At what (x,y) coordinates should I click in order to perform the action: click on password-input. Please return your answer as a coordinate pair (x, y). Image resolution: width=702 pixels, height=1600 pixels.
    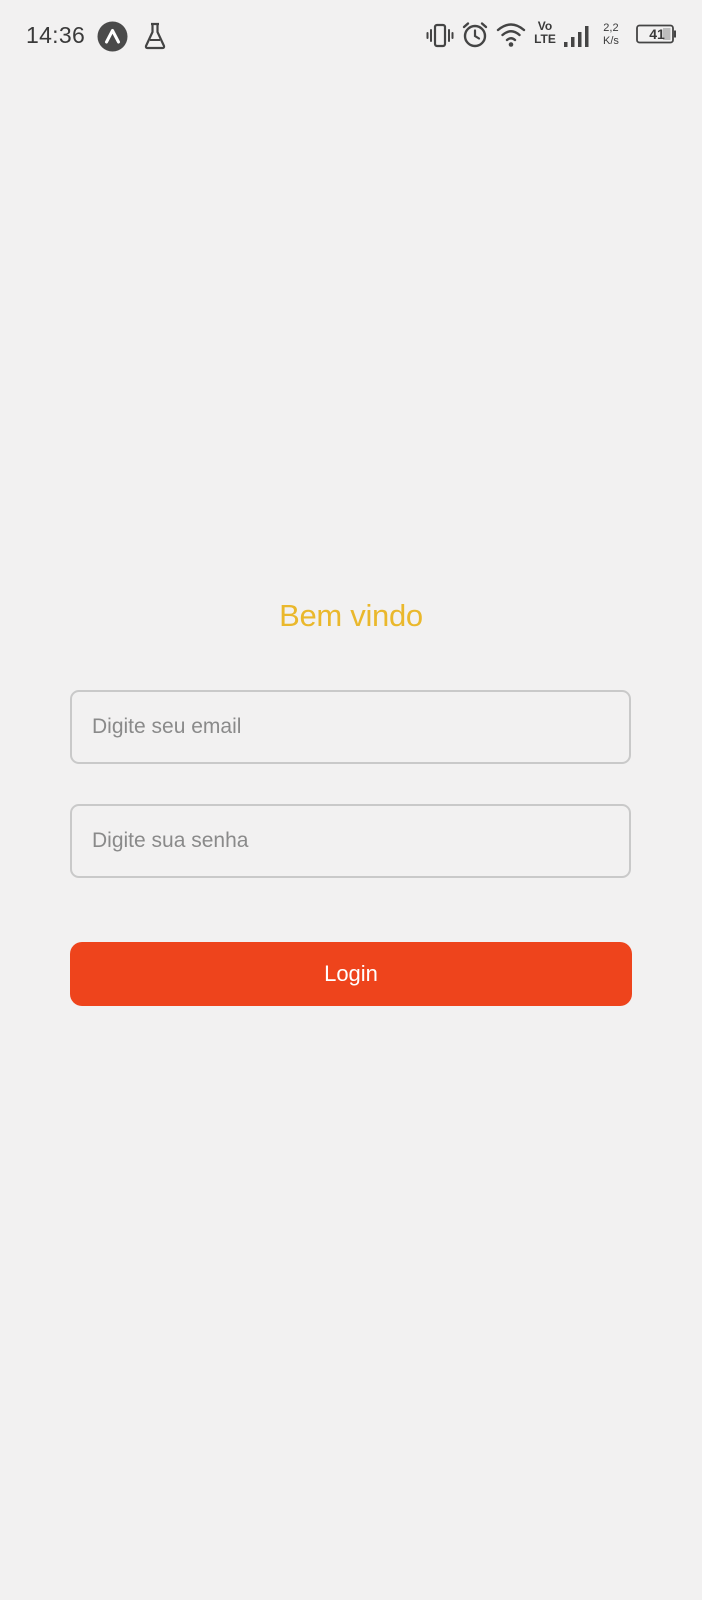
    Looking at the image, I should click on (350, 841).